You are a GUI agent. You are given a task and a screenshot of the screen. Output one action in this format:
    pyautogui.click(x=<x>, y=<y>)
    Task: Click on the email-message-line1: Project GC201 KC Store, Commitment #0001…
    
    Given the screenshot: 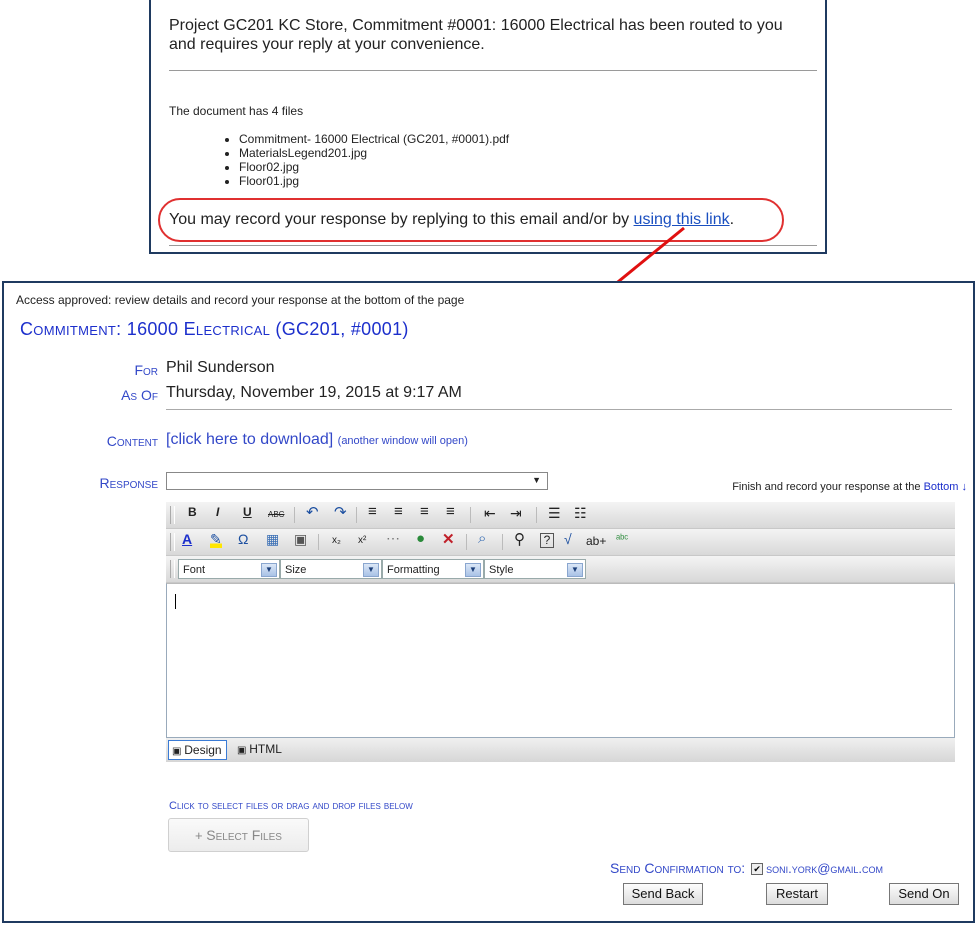 What is the action you would take?
    pyautogui.click(x=476, y=25)
    